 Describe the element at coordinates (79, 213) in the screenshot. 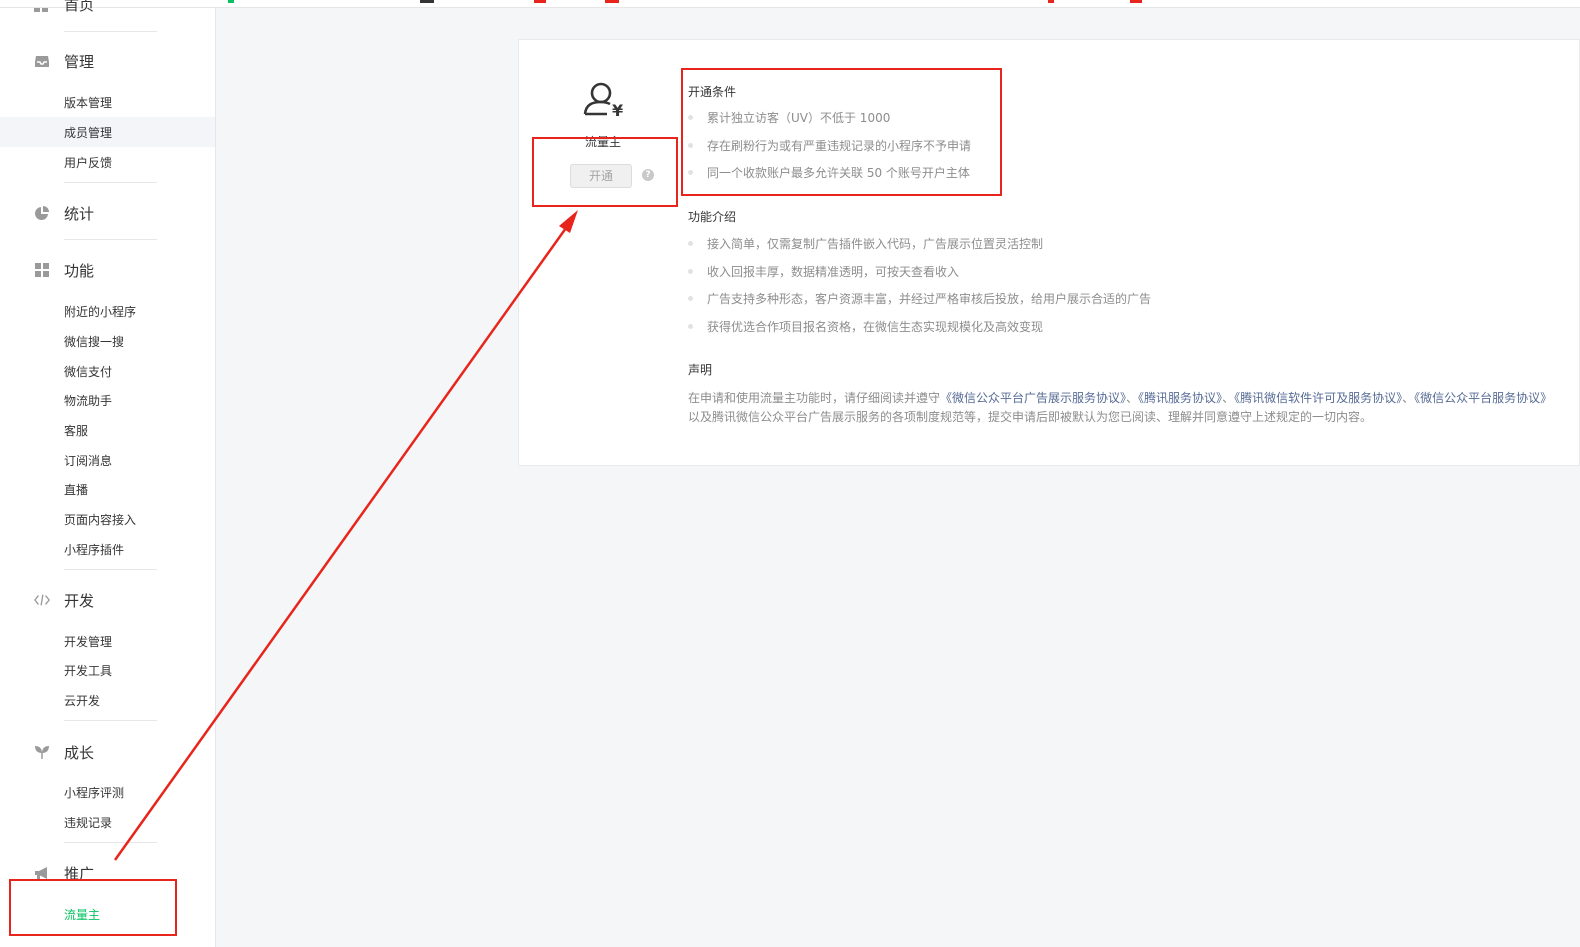

I see `section-label: 统计` at that location.